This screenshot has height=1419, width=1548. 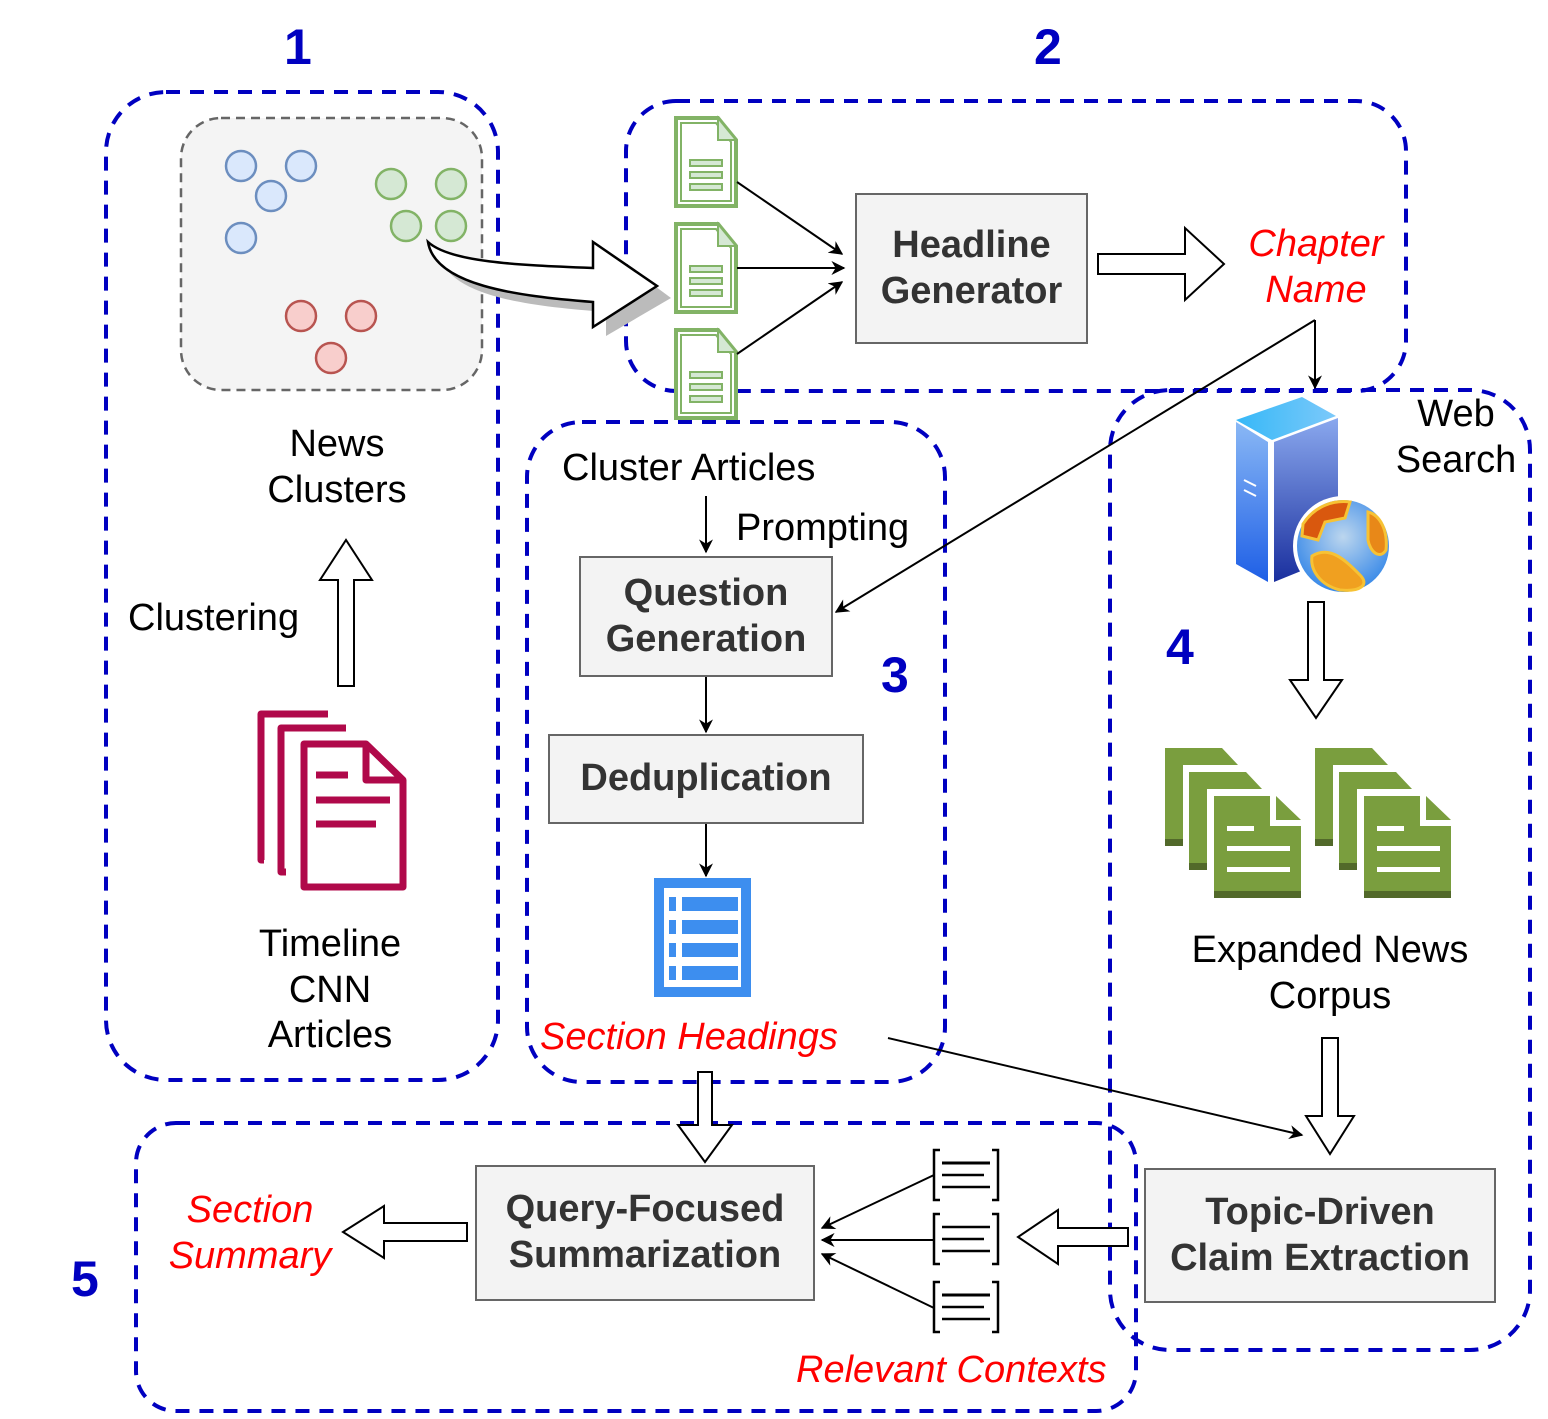 I want to click on relevant-contexts-label: Relevant Contexts, so click(x=951, y=1370).